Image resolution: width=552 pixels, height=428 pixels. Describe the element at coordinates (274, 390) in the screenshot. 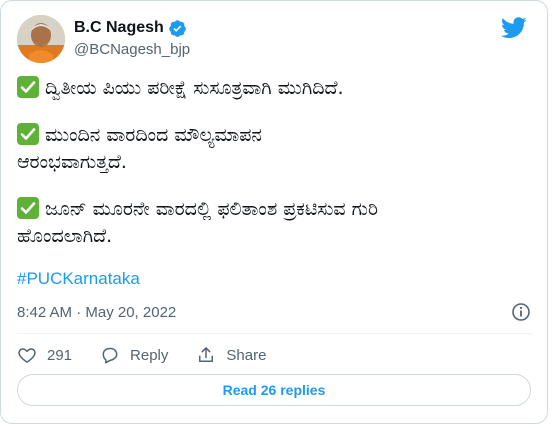

I see `read-replies-button: Read 26 replies` at that location.